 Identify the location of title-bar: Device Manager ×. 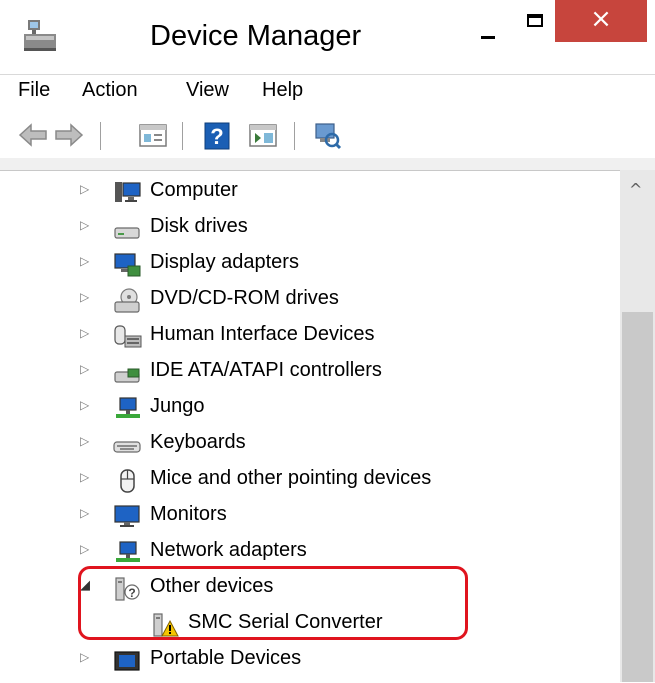
(327, 37).